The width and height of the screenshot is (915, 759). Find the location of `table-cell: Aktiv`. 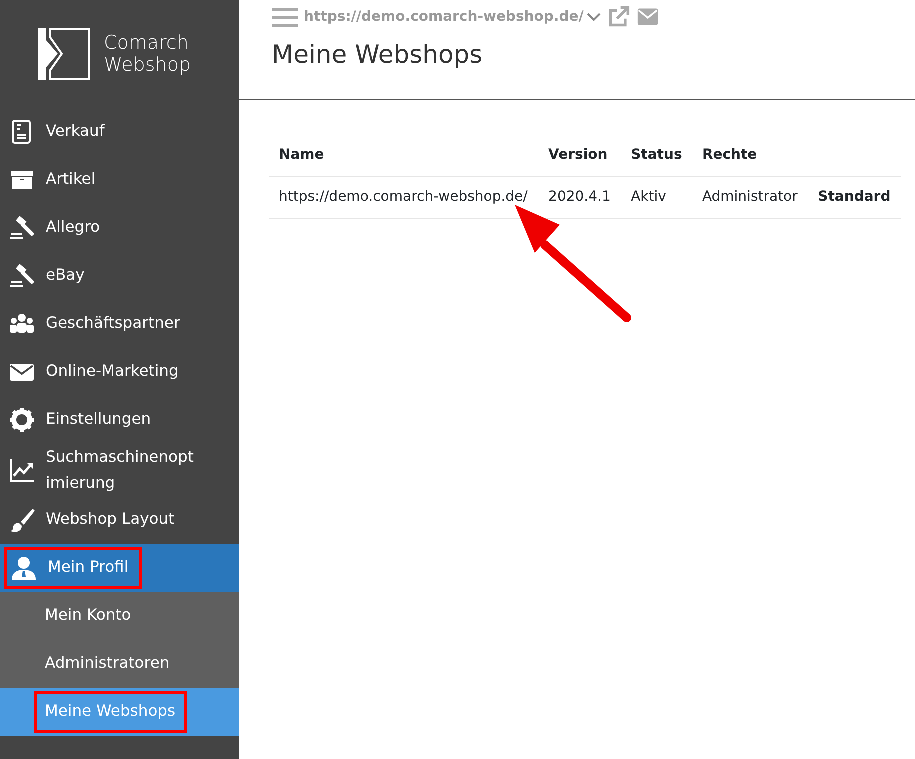

table-cell: Aktiv is located at coordinates (648, 197).